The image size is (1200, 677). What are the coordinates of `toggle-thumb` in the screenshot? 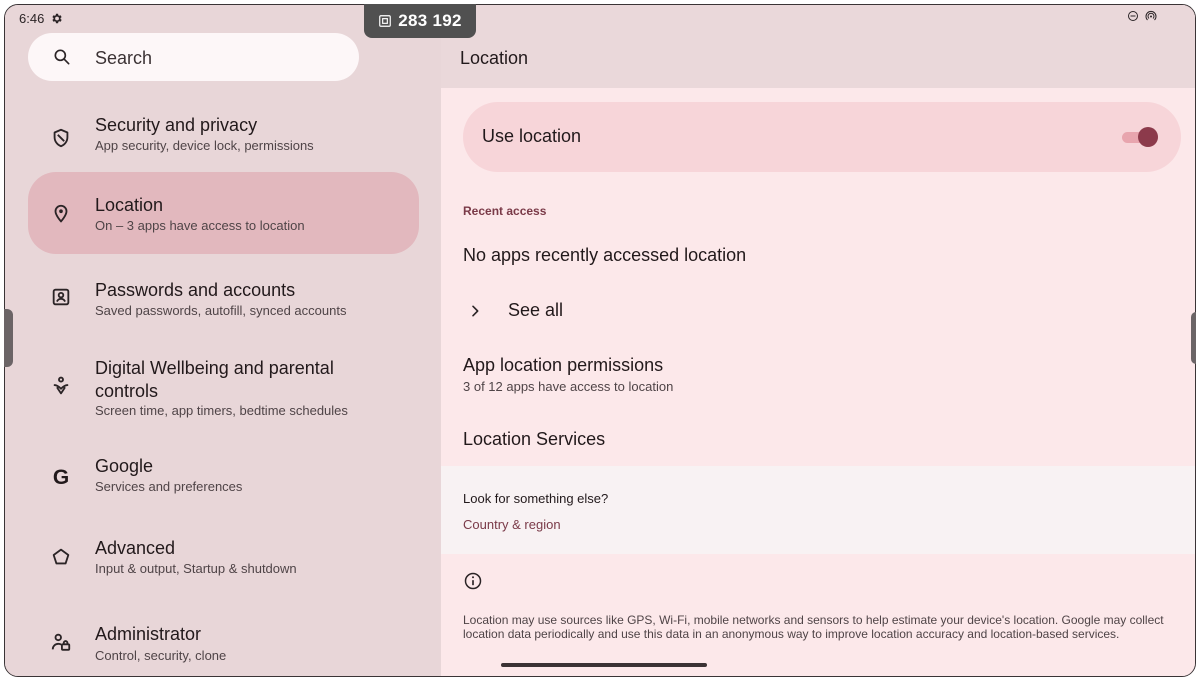 It's located at (1148, 137).